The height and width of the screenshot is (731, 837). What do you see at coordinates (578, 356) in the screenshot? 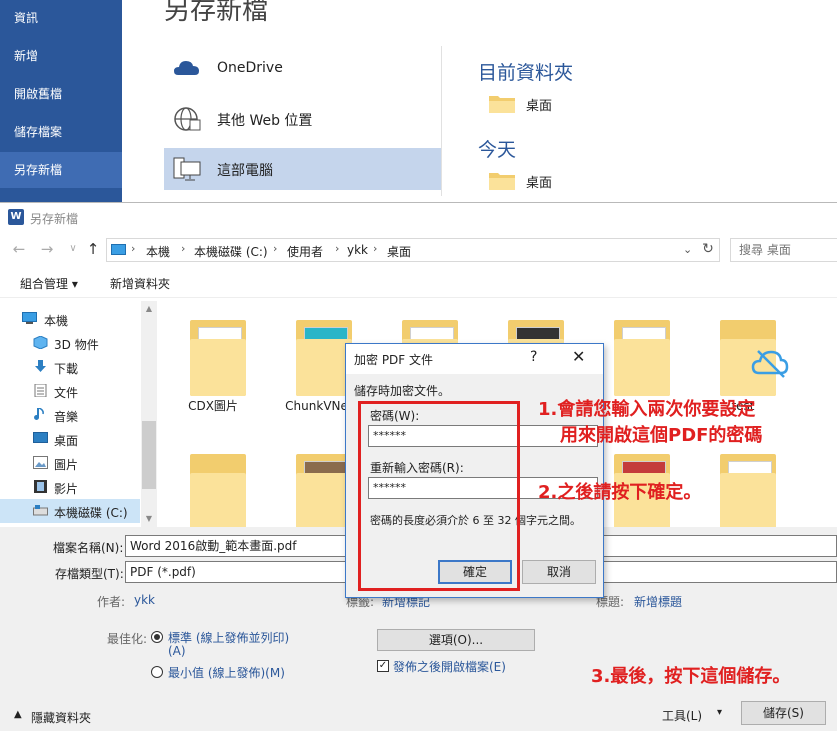
I see `close-icon: ✕` at bounding box center [578, 356].